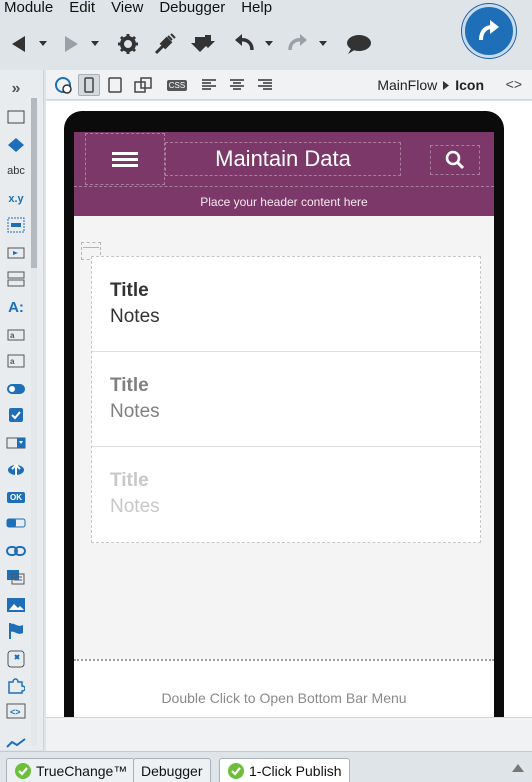 The image size is (532, 782). What do you see at coordinates (16, 361) in the screenshot?
I see `textarea-widget-icon: a` at bounding box center [16, 361].